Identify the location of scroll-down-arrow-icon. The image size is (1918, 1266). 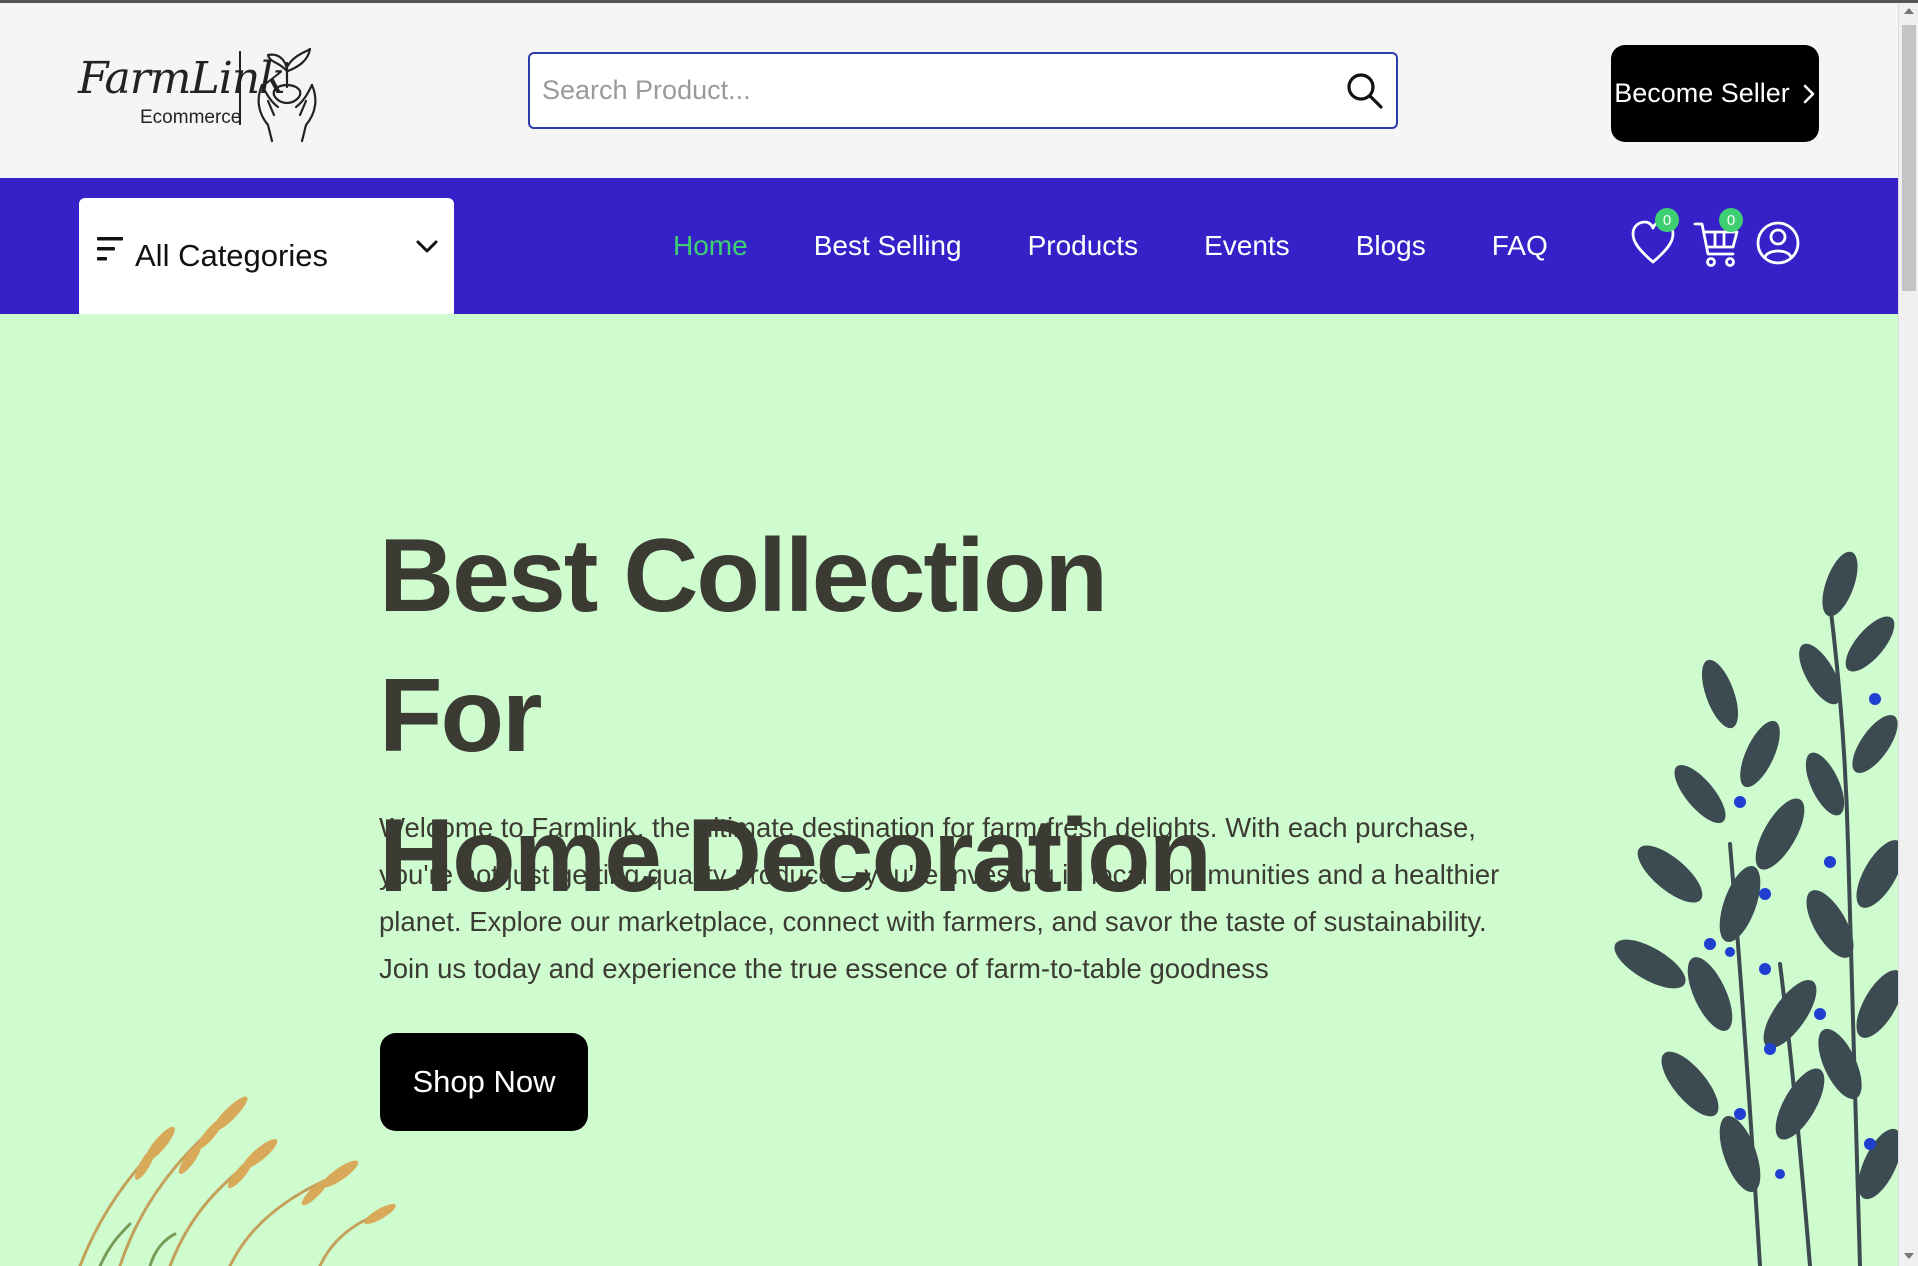
(1909, 1256).